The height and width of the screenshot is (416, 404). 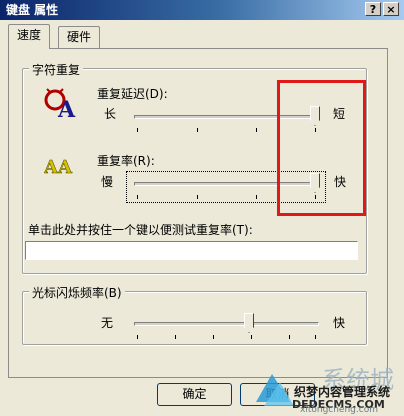 I want to click on help-icon: ?, so click(x=373, y=9).